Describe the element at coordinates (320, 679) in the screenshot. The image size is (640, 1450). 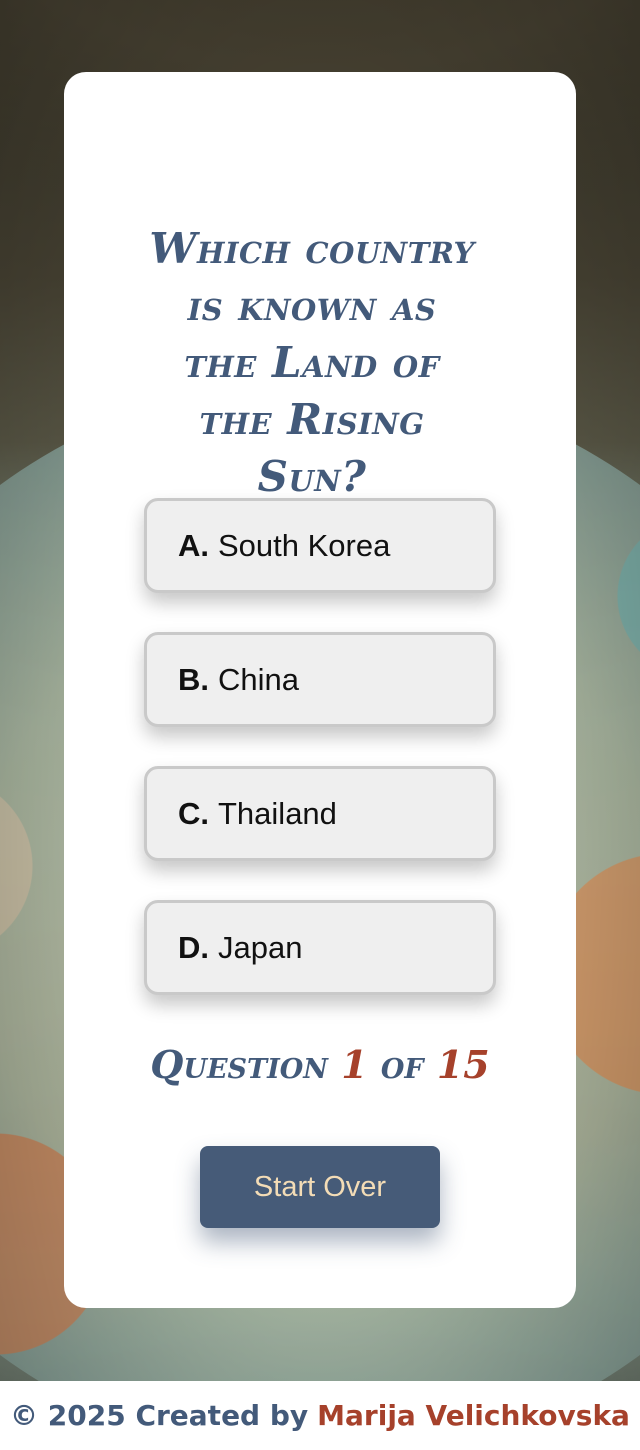
I see `answer-option-b: B. China` at that location.